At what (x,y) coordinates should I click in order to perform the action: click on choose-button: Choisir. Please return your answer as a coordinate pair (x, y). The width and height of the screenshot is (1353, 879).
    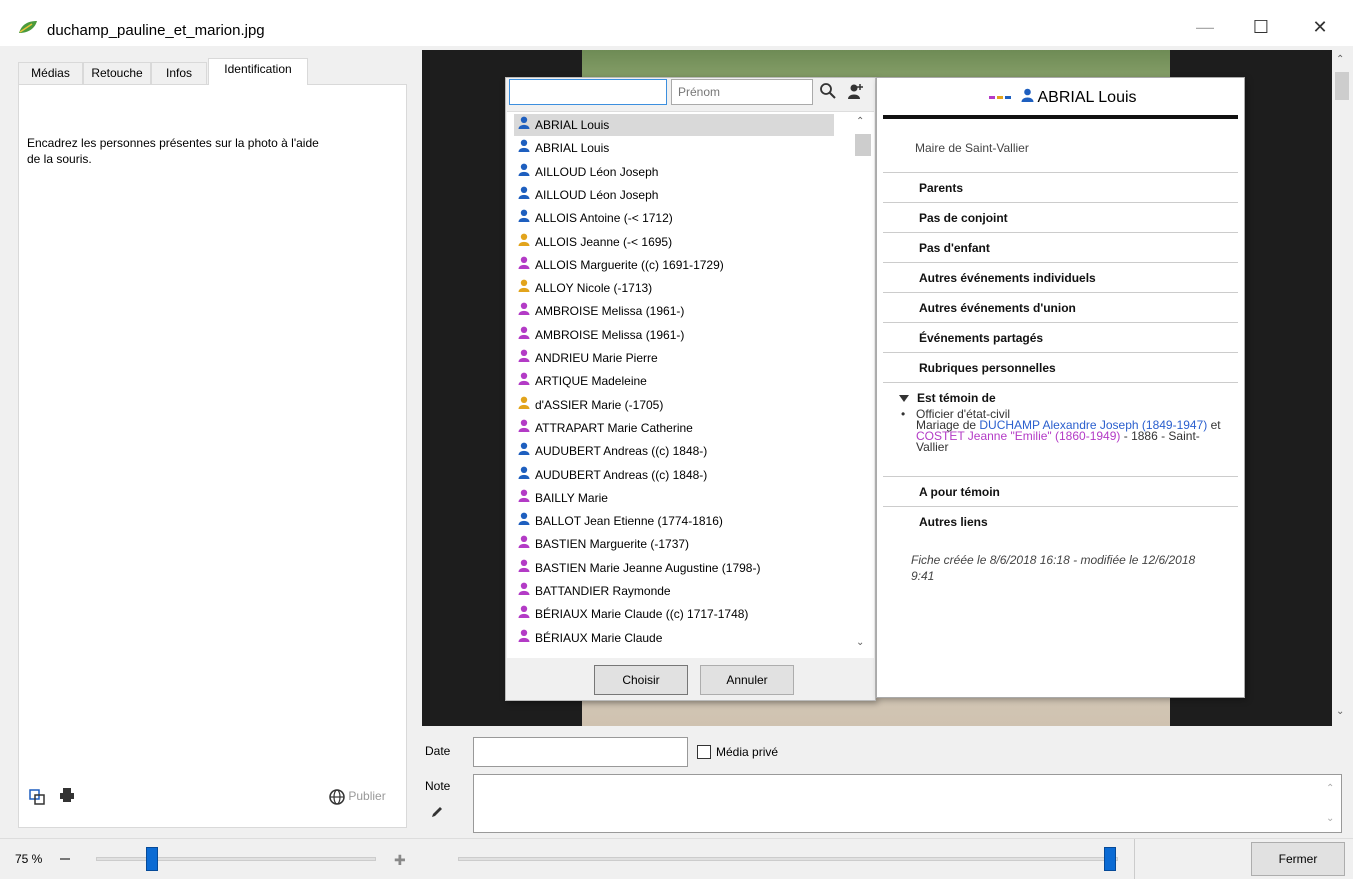
    Looking at the image, I should click on (641, 680).